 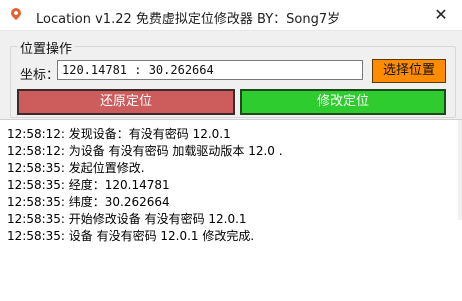 What do you see at coordinates (188, 19) in the screenshot?
I see `window-title: Location v1.22 免费虚拟定位修改器 BY：Song7岁` at bounding box center [188, 19].